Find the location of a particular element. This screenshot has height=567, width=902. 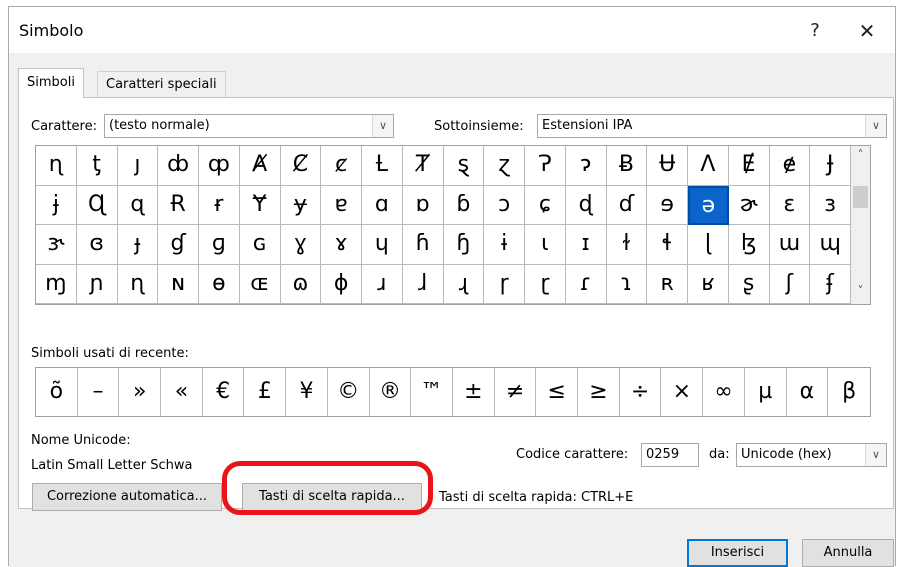

recent-symbol-cell: ≤ is located at coordinates (557, 392).